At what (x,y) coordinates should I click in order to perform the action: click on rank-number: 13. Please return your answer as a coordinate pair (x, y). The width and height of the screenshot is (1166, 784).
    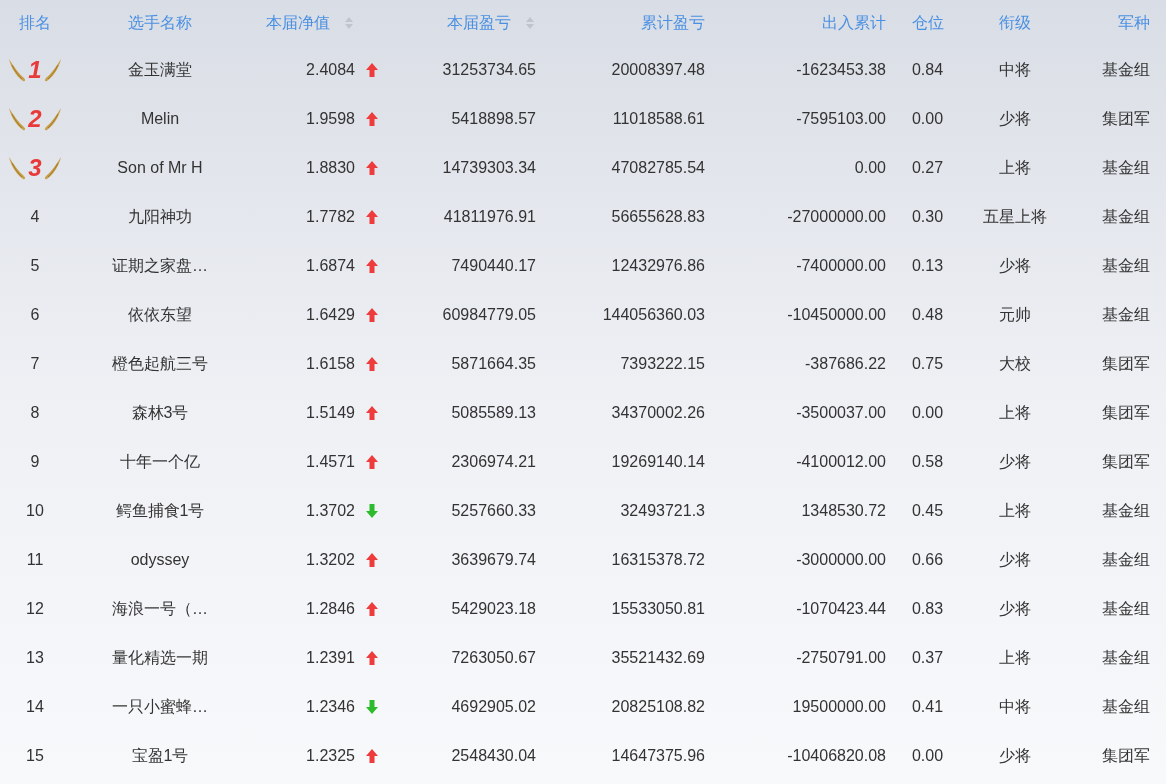
    Looking at the image, I should click on (35, 657).